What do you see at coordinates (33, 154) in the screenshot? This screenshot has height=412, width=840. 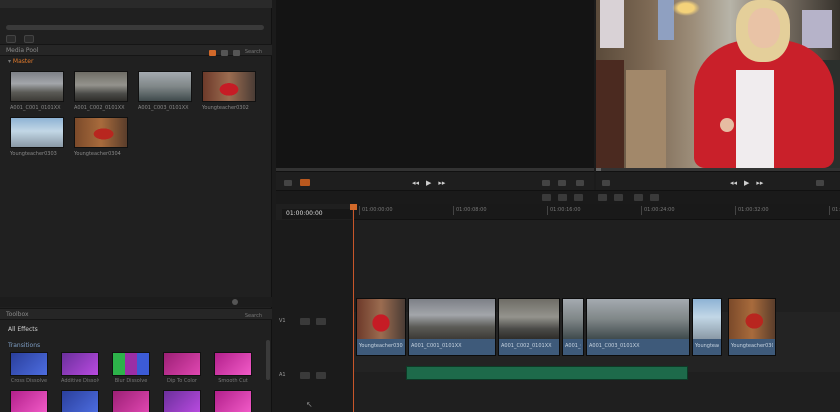 I see `clip-name: Youngteacher0303` at bounding box center [33, 154].